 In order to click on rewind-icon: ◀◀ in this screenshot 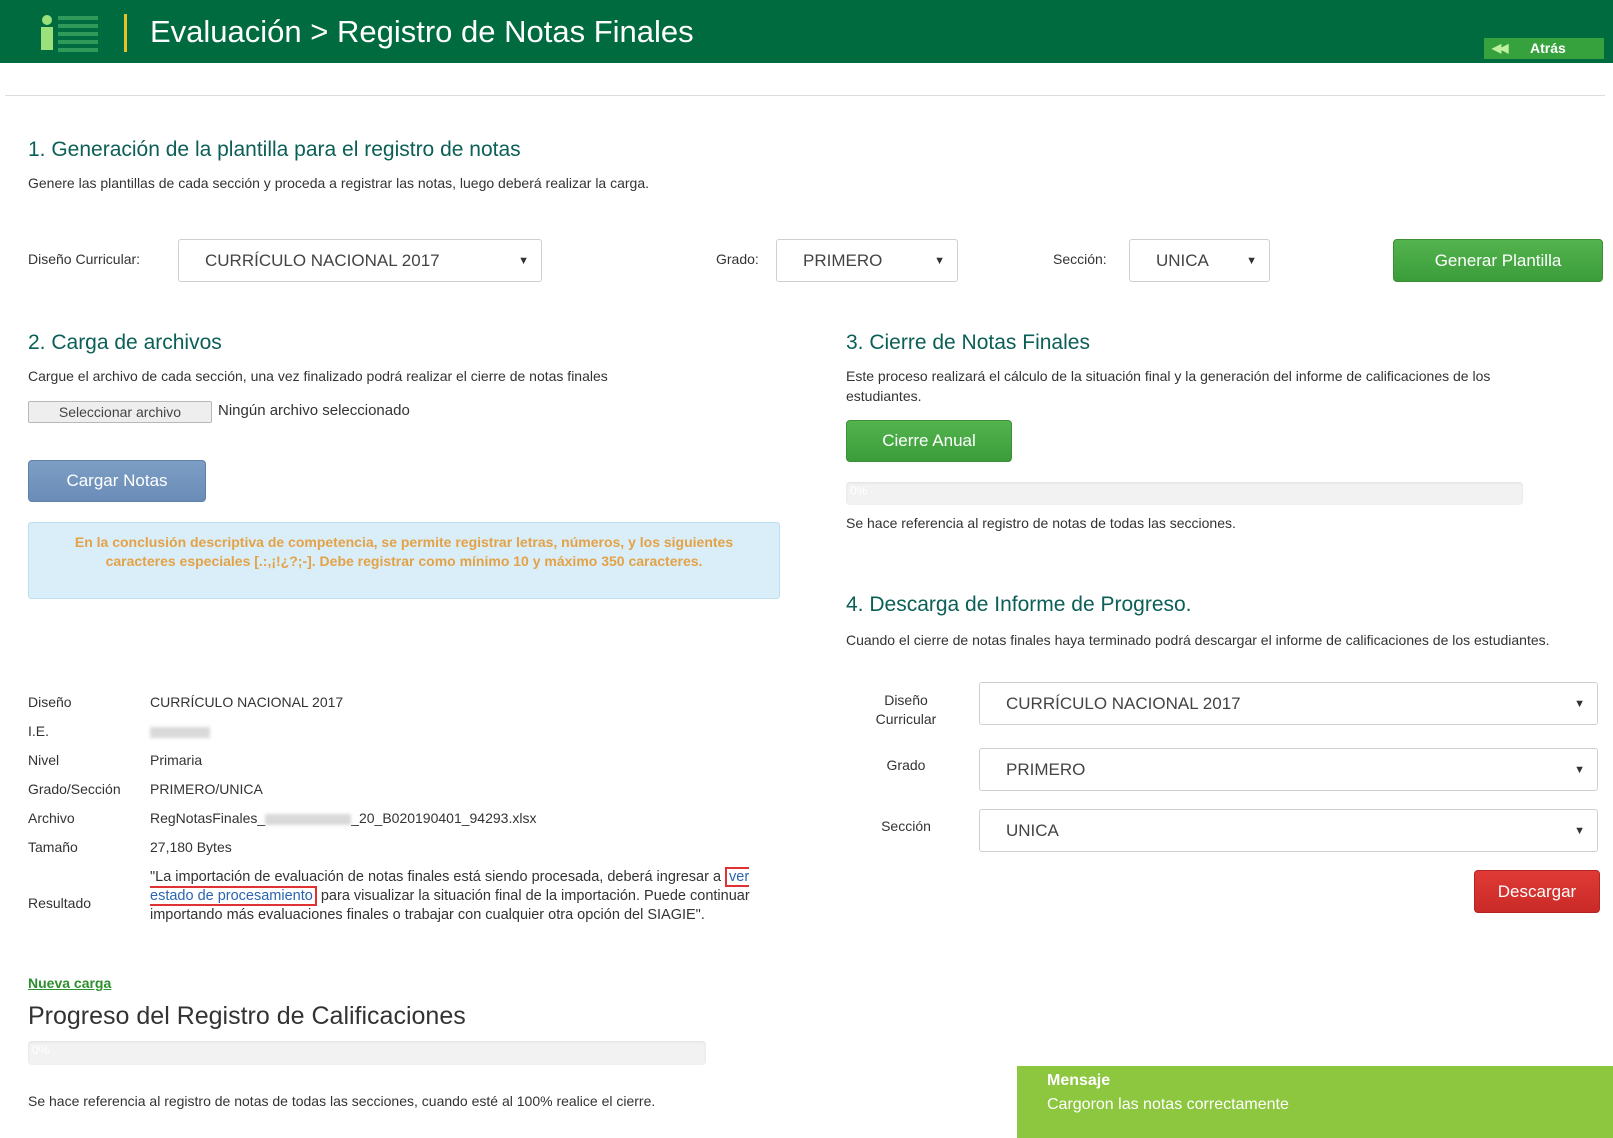, I will do `click(1500, 48)`.